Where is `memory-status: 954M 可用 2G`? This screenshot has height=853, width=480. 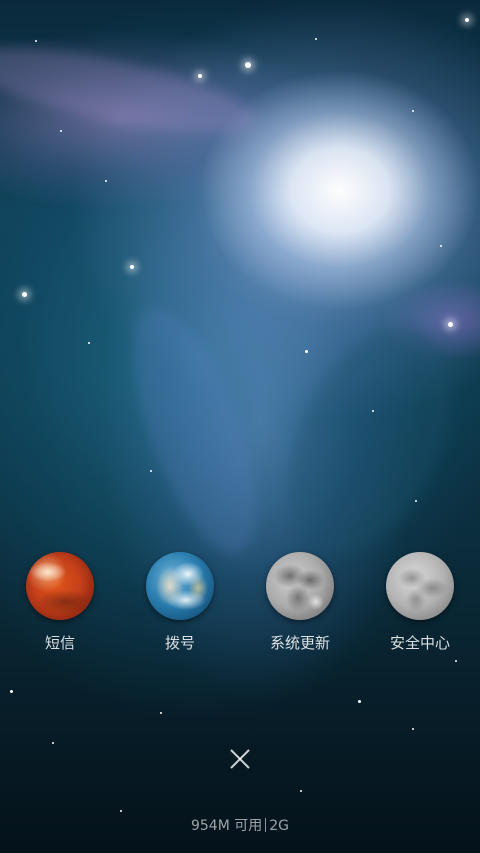 memory-status: 954M 可用 2G is located at coordinates (240, 825).